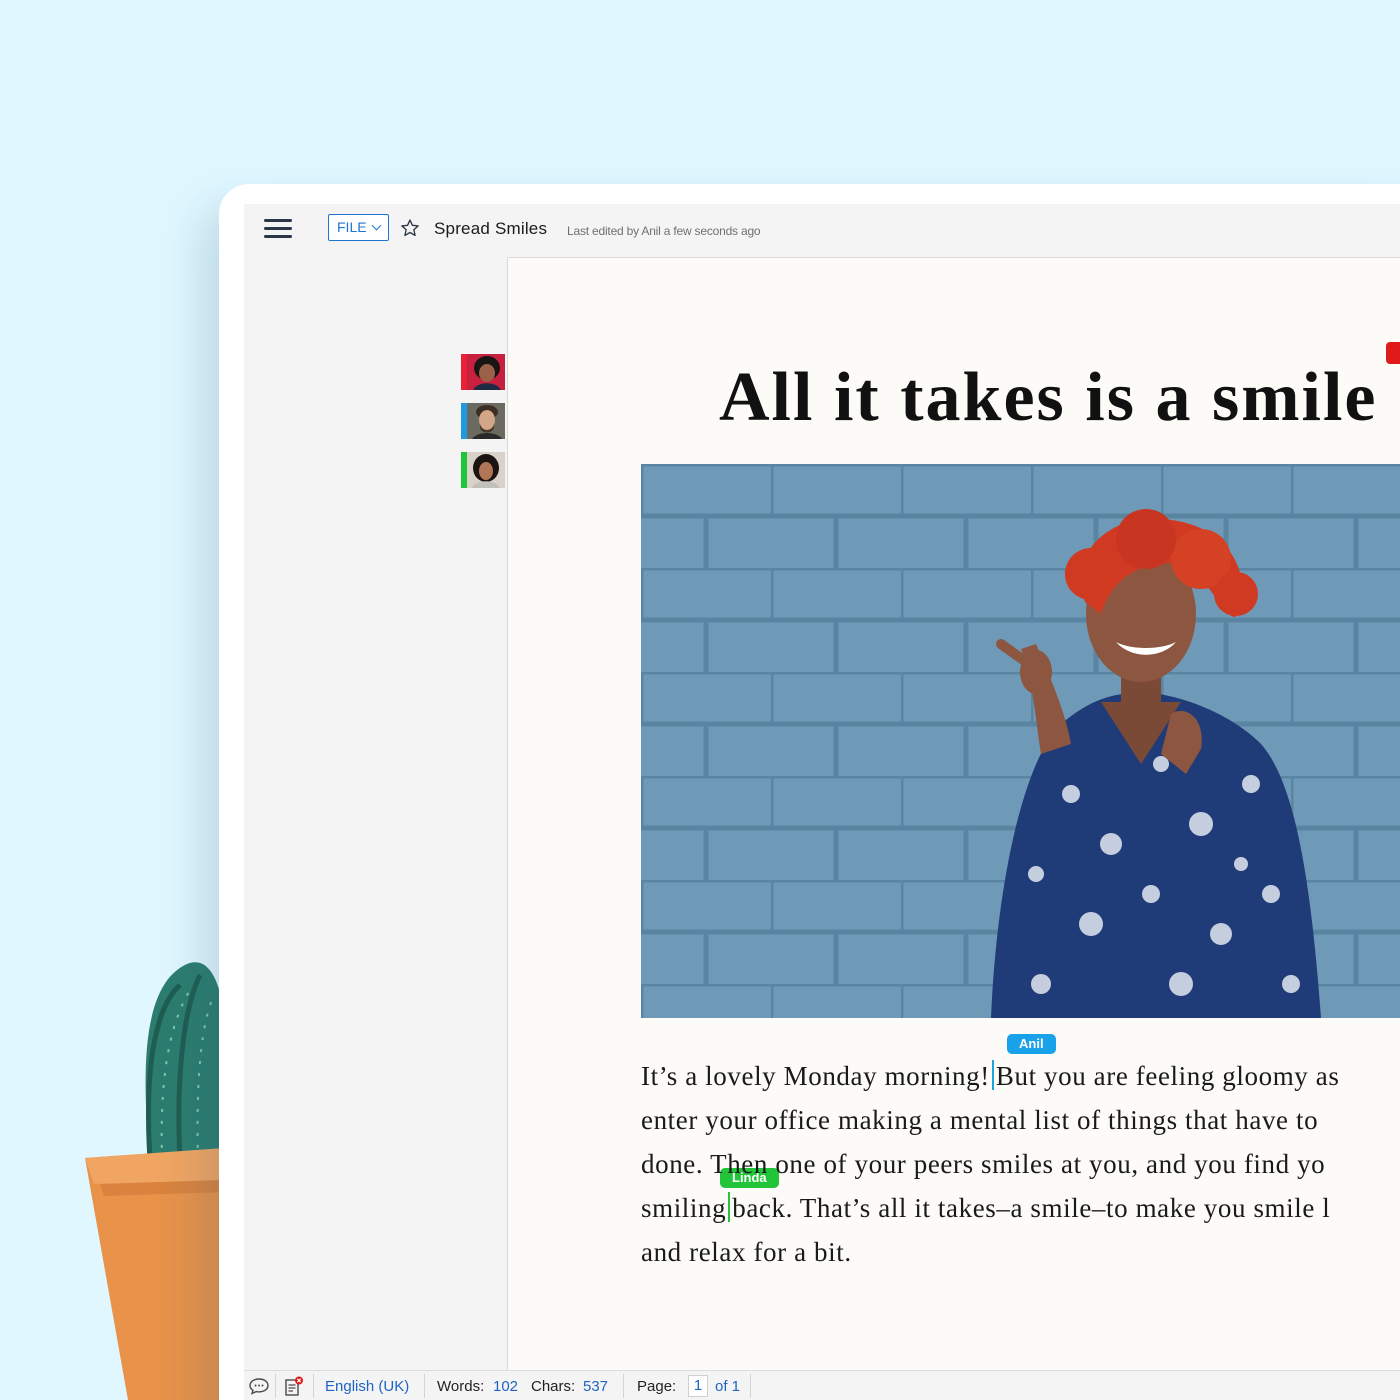  Describe the element at coordinates (684, 1208) in the screenshot. I see `body-text: smiling` at that location.